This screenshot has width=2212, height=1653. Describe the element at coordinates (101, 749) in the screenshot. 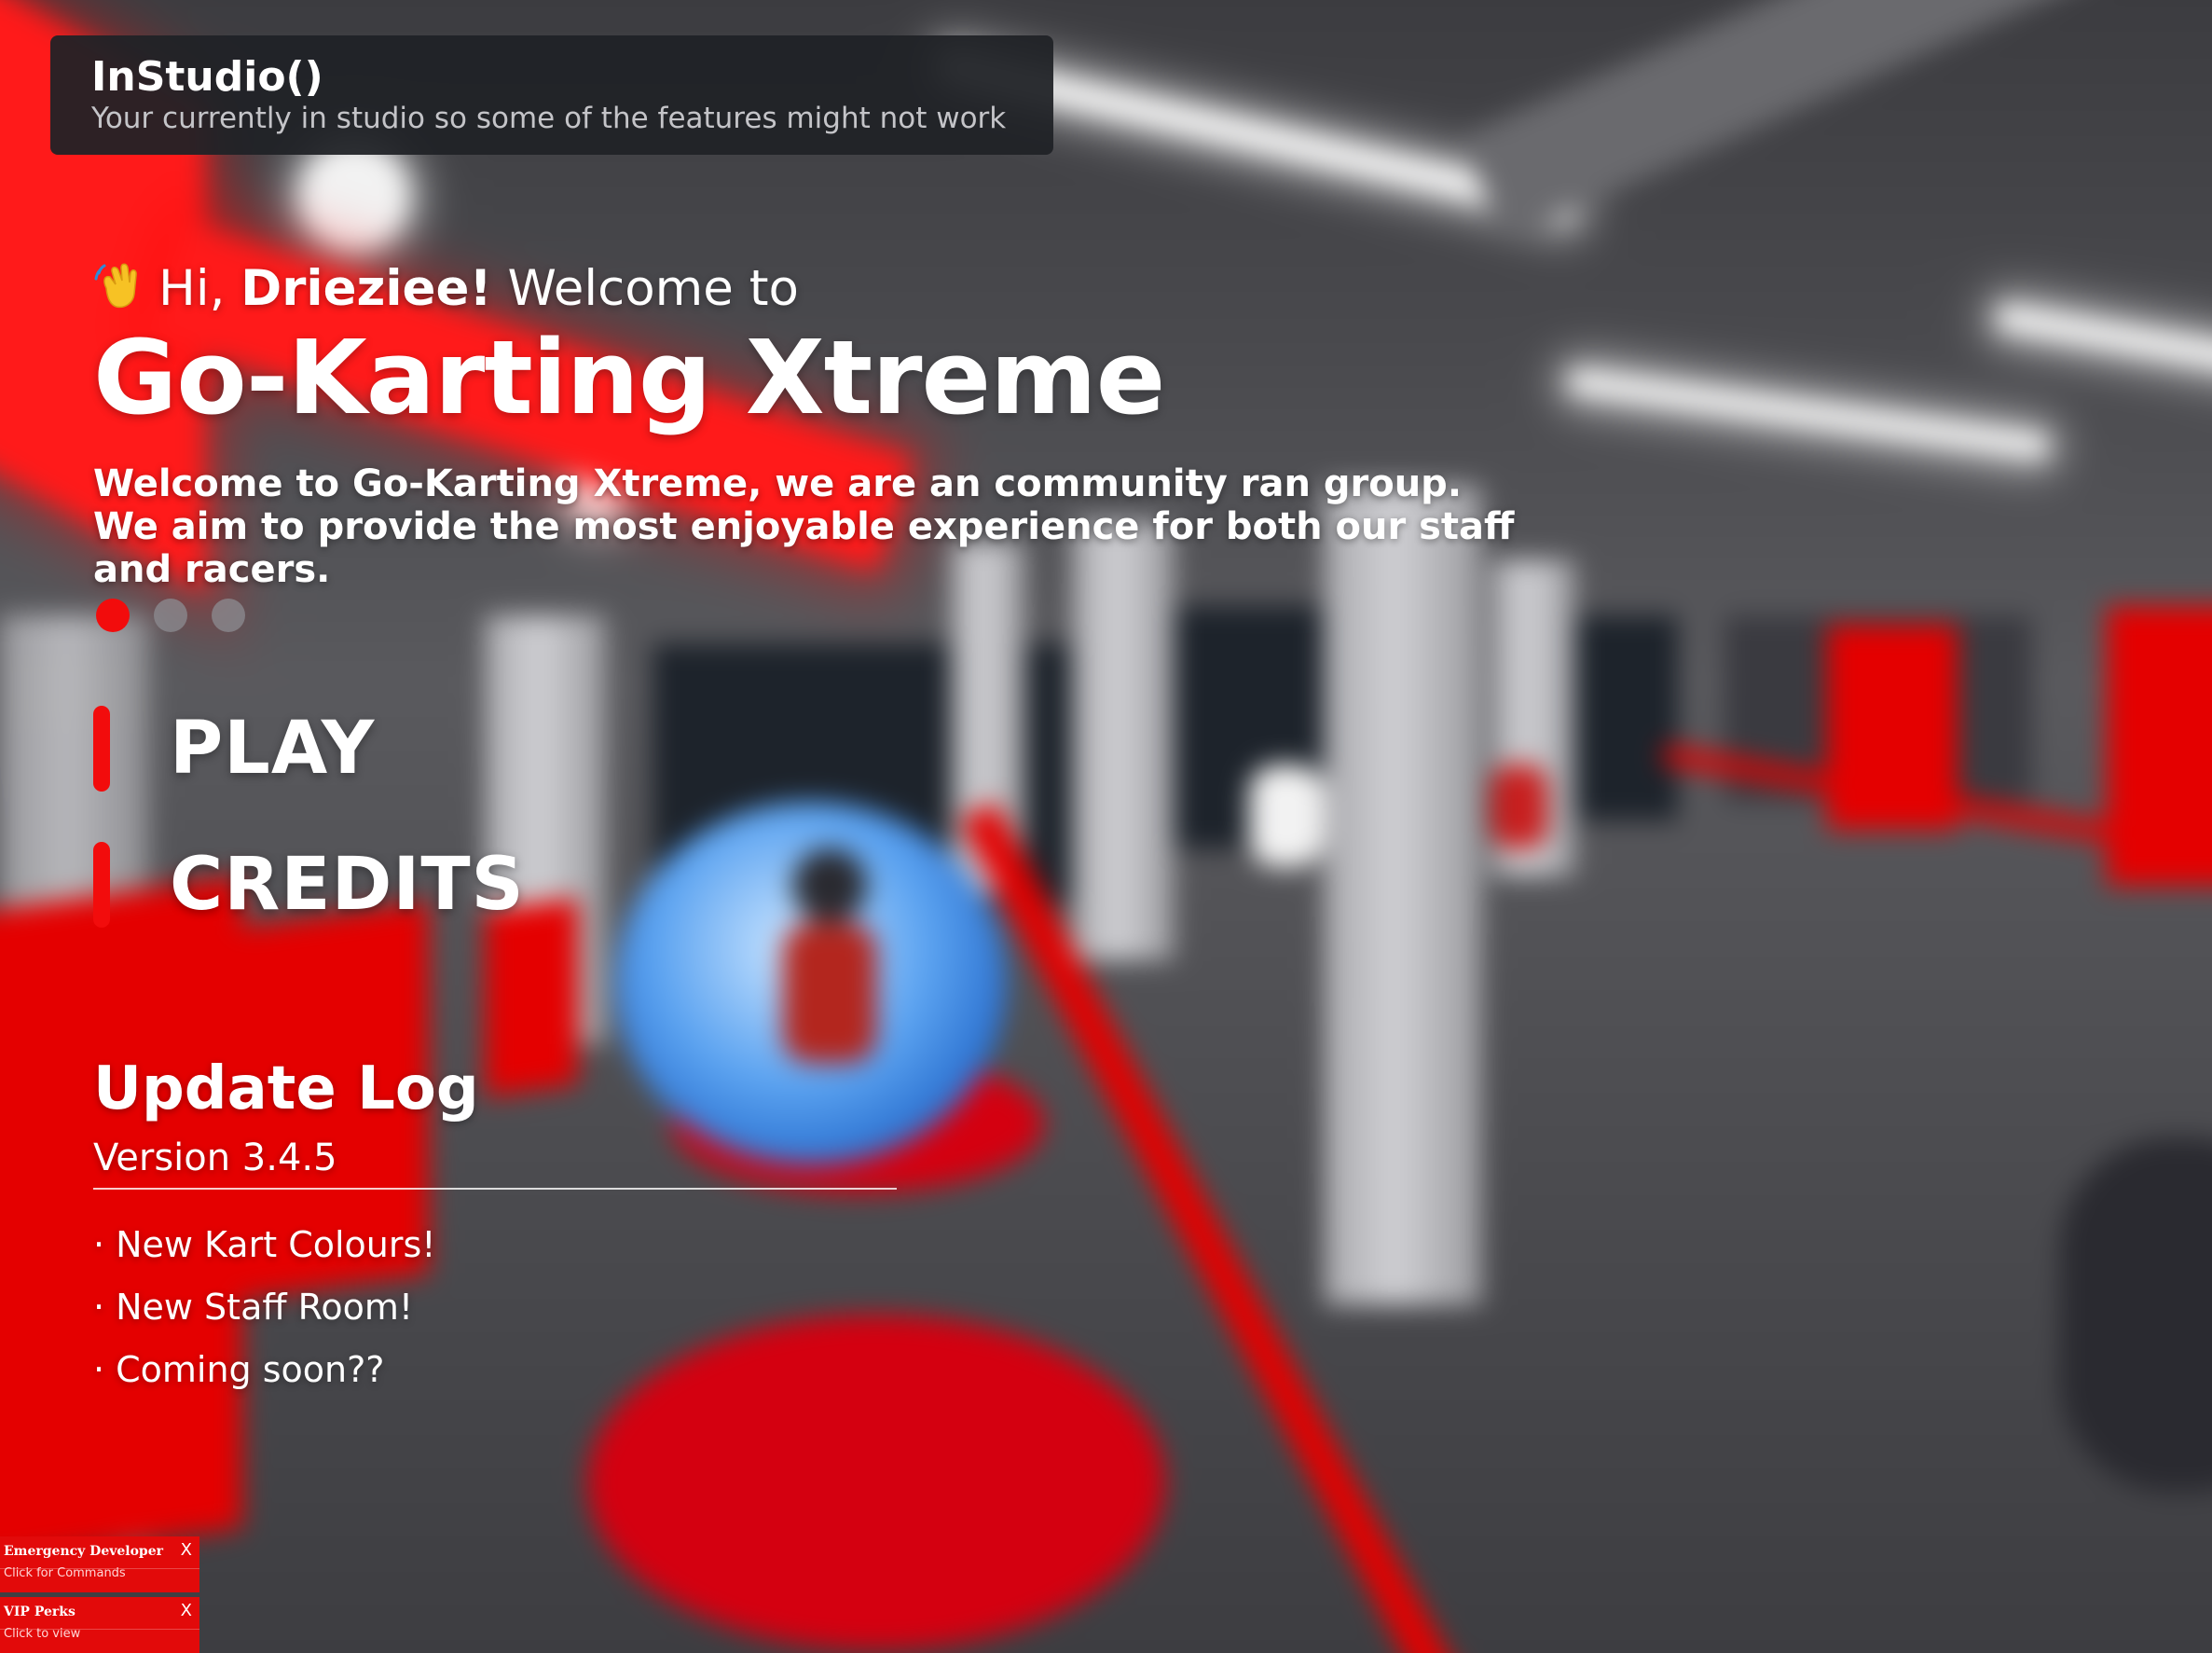

I see `play-button-accent` at that location.